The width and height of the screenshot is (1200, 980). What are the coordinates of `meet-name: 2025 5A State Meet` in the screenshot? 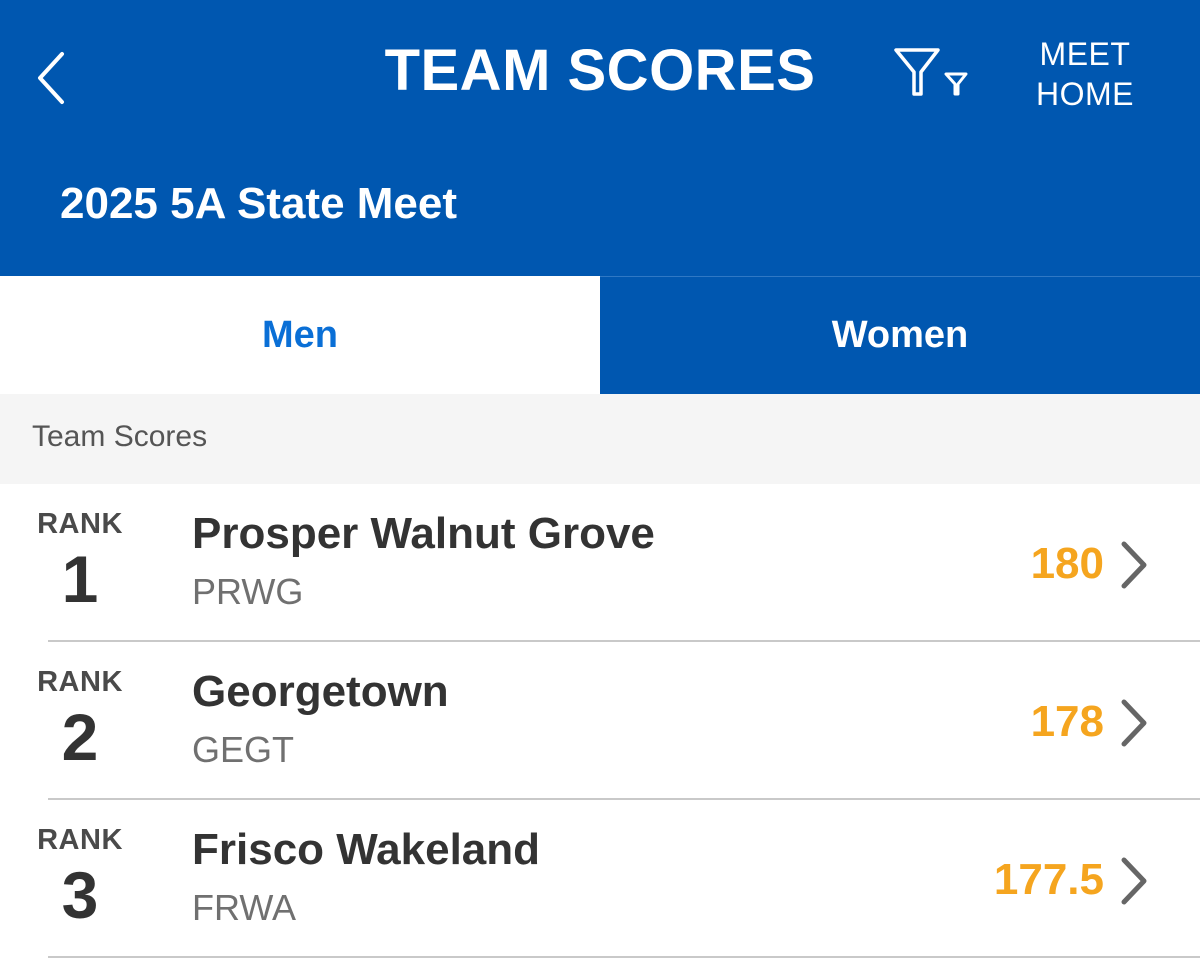 It's located at (259, 203).